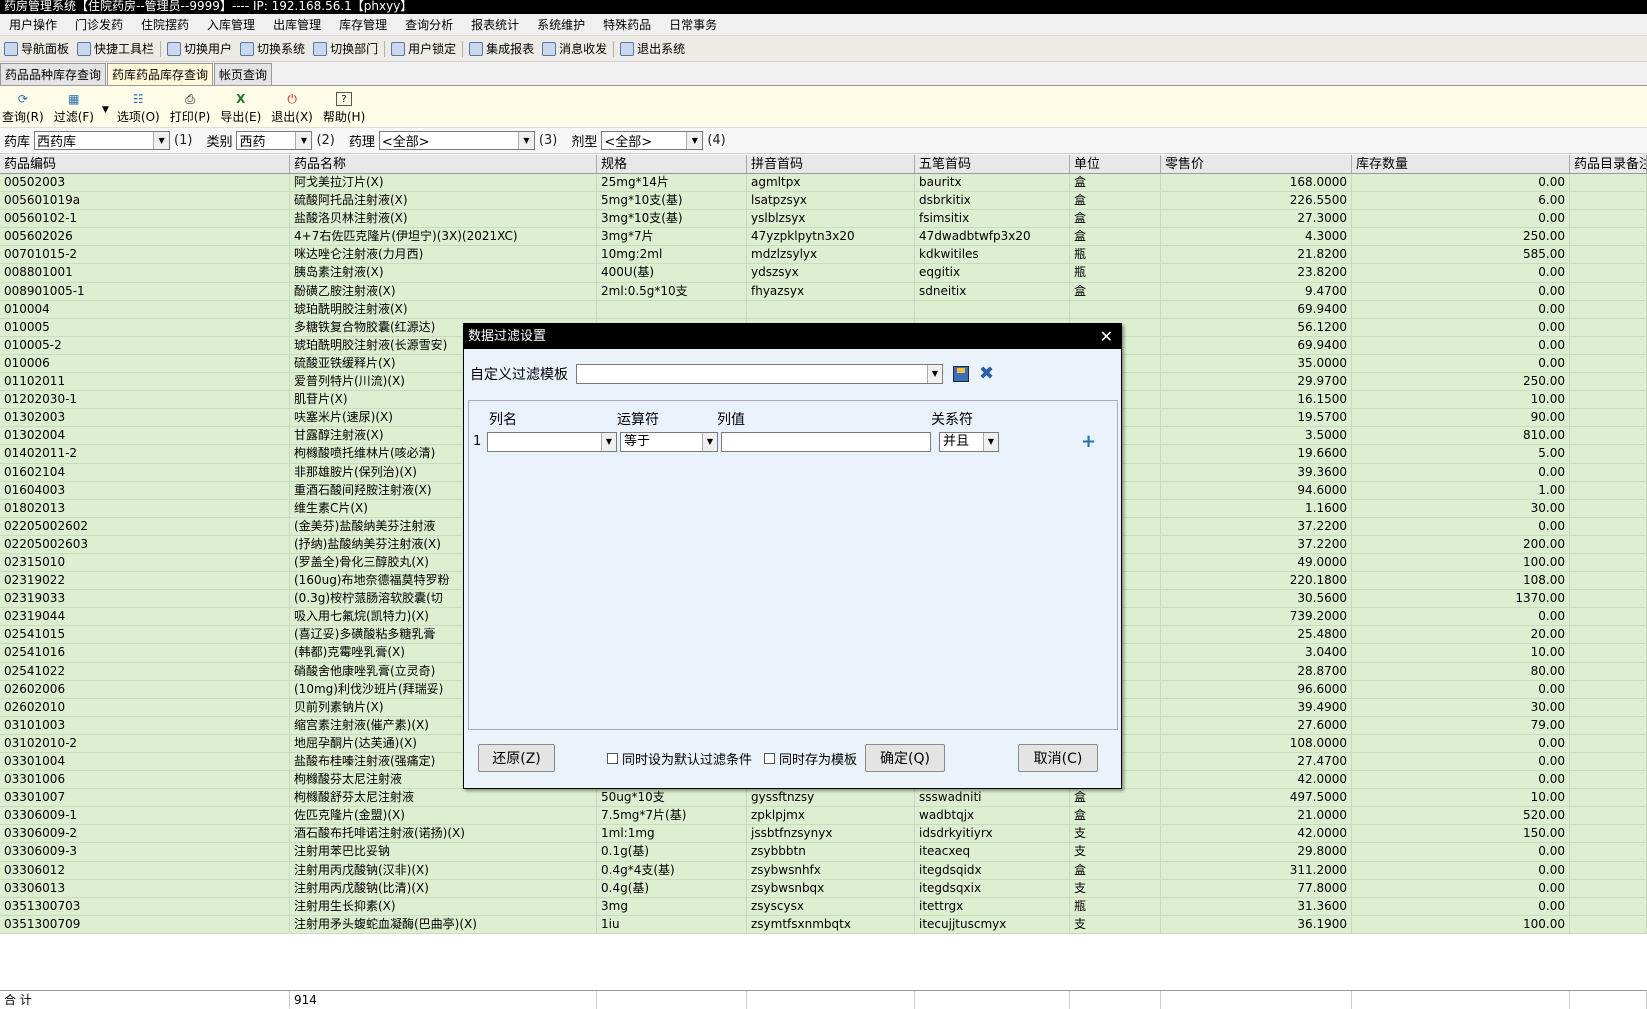 The image size is (1647, 1009). Describe the element at coordinates (810, 758) in the screenshot. I see `save-template-checkbox: 同时存为模板` at that location.